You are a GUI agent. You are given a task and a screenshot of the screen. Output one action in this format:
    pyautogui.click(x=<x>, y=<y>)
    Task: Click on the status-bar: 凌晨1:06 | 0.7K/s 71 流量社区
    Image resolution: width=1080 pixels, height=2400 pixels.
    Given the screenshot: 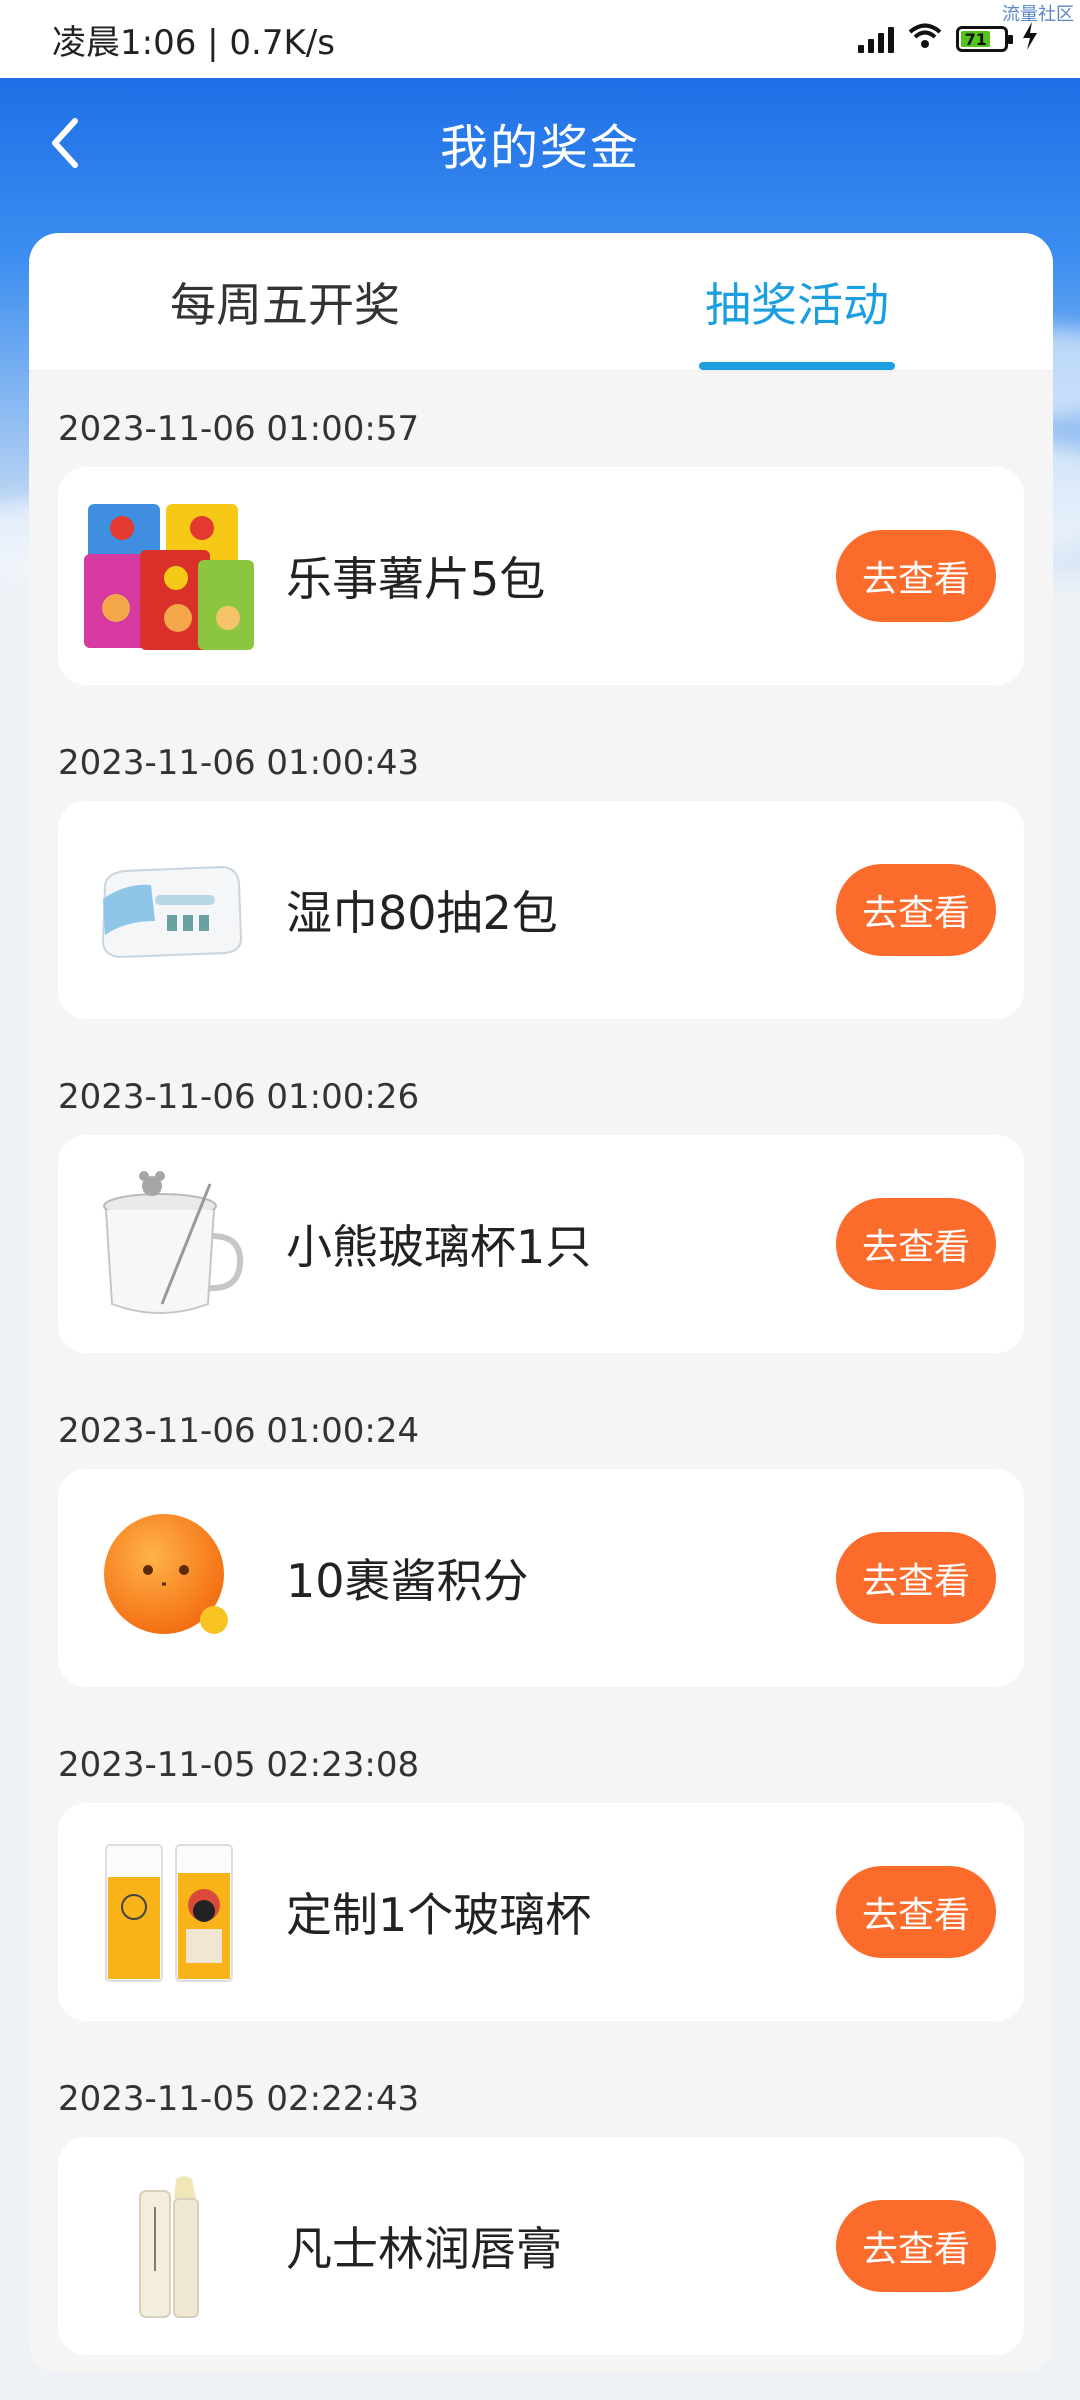 What is the action you would take?
    pyautogui.click(x=540, y=39)
    